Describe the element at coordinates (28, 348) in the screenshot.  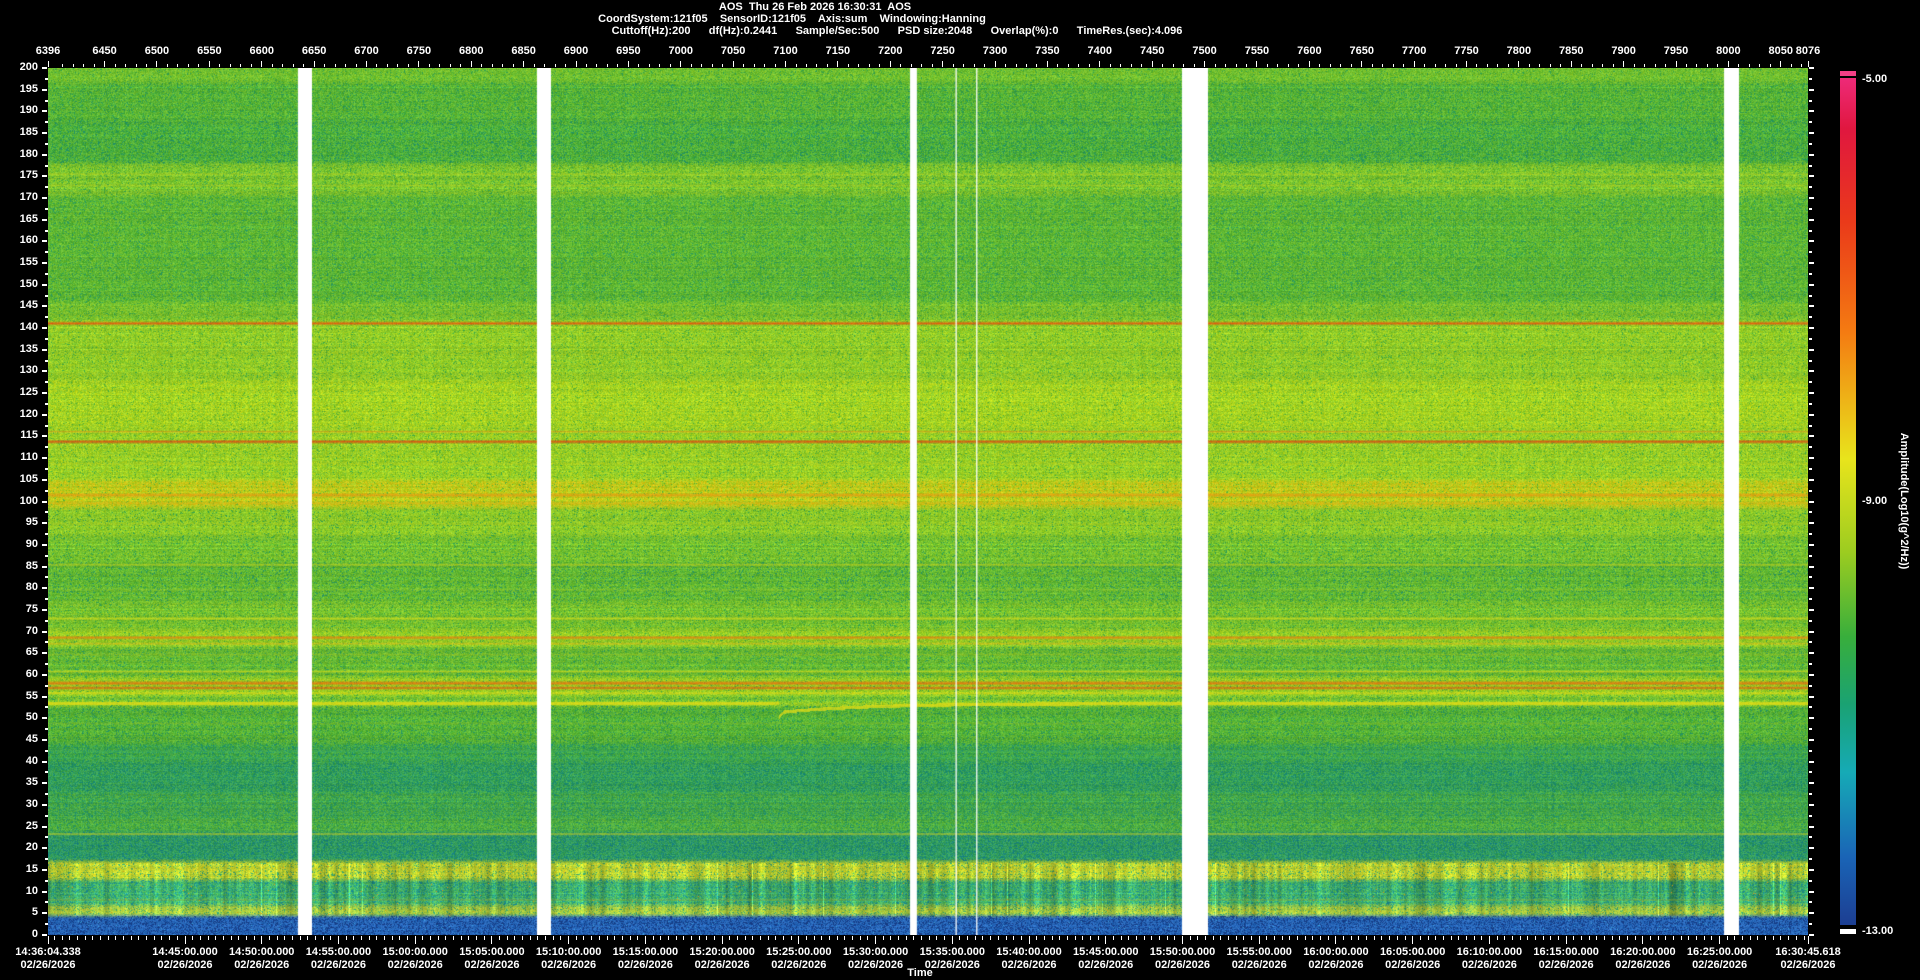
I see `freq-axis-label: 135` at that location.